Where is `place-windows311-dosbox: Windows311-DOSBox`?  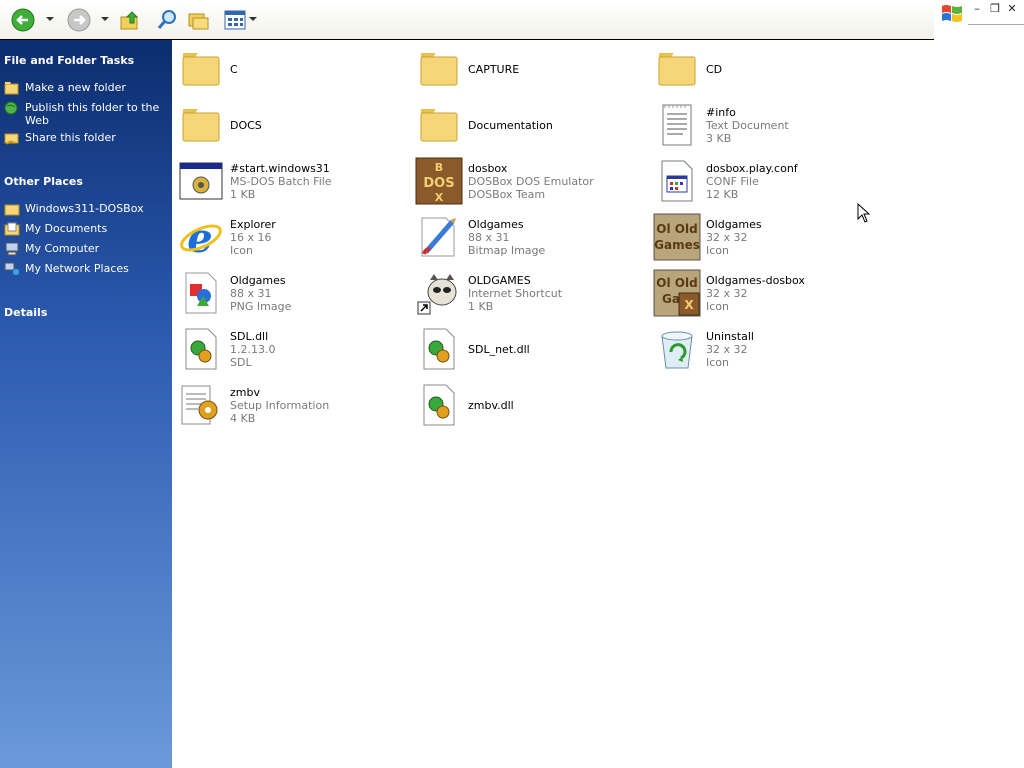
place-windows311-dosbox: Windows311-DOSBox is located at coordinates (86, 209).